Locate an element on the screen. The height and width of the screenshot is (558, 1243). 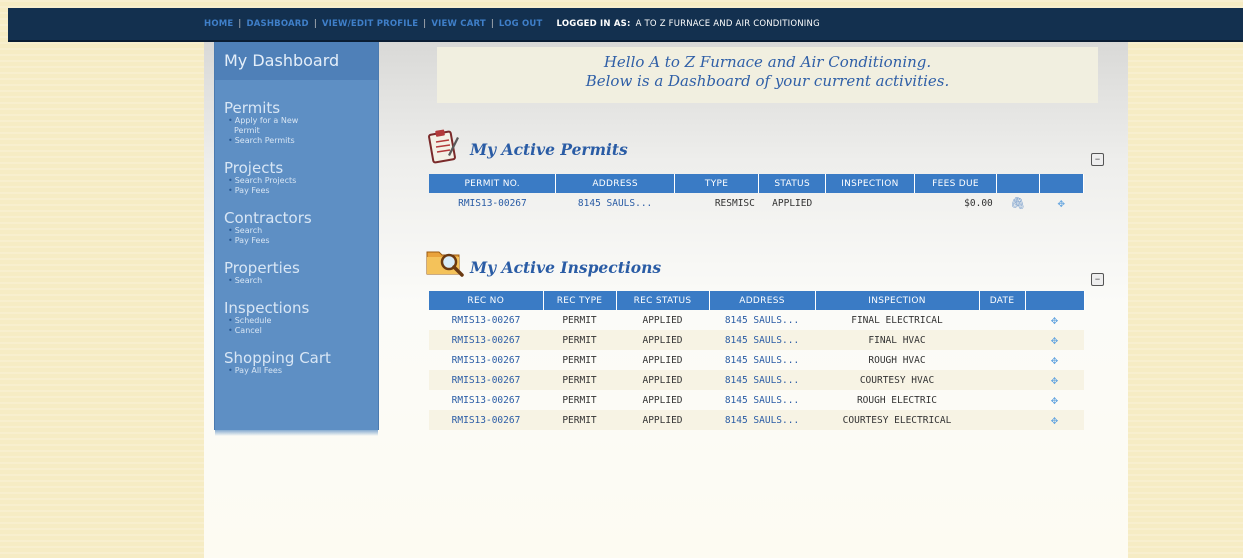
nav-home-link: HOME is located at coordinates (218, 24).